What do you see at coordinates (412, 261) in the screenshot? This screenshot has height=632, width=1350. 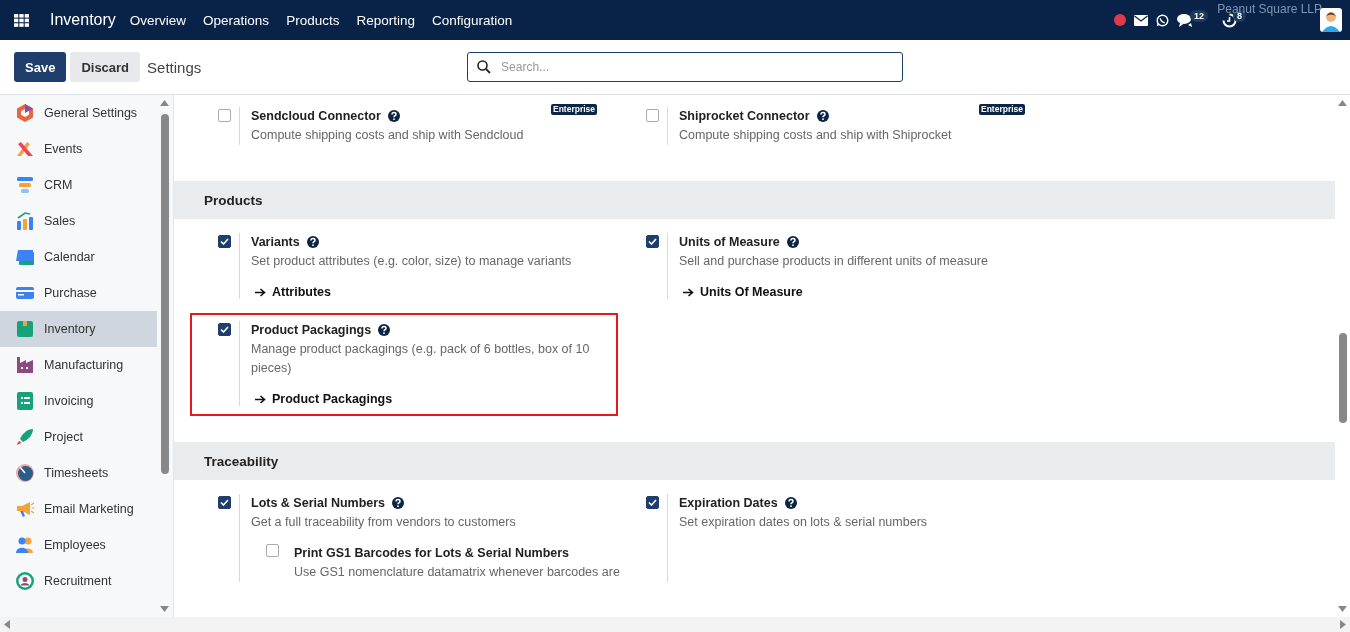 I see `setting-description: Set product attributes (e.g. color, size) to manage variants` at bounding box center [412, 261].